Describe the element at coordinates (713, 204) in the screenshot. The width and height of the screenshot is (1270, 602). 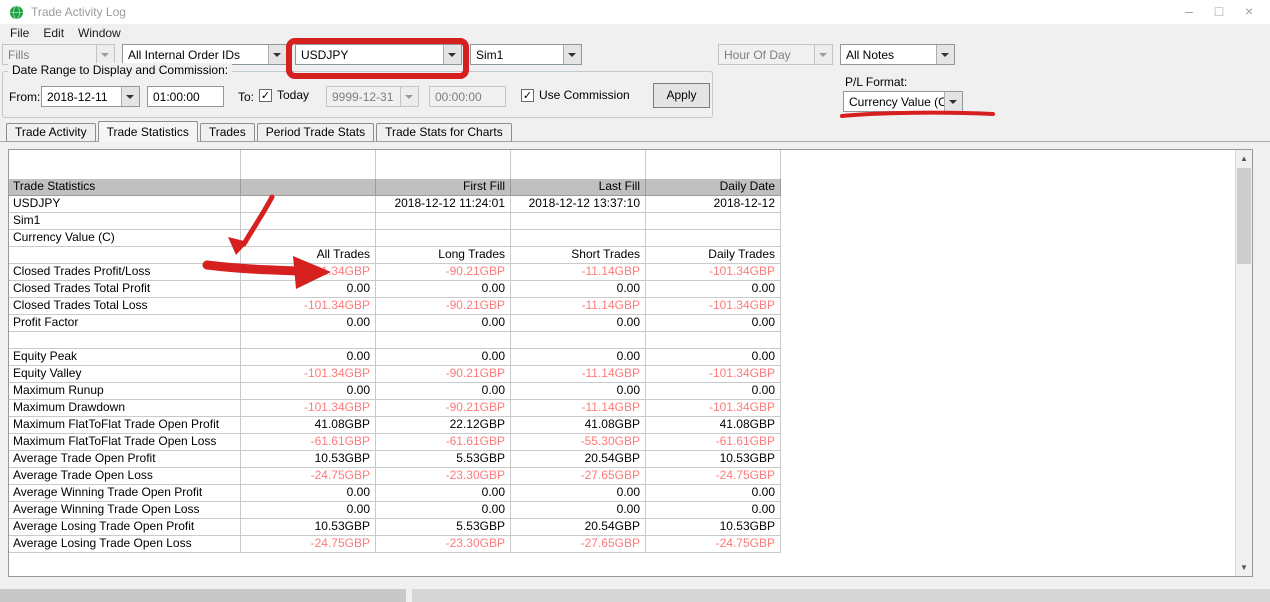
I see `cell-value: 2018-12-12` at that location.